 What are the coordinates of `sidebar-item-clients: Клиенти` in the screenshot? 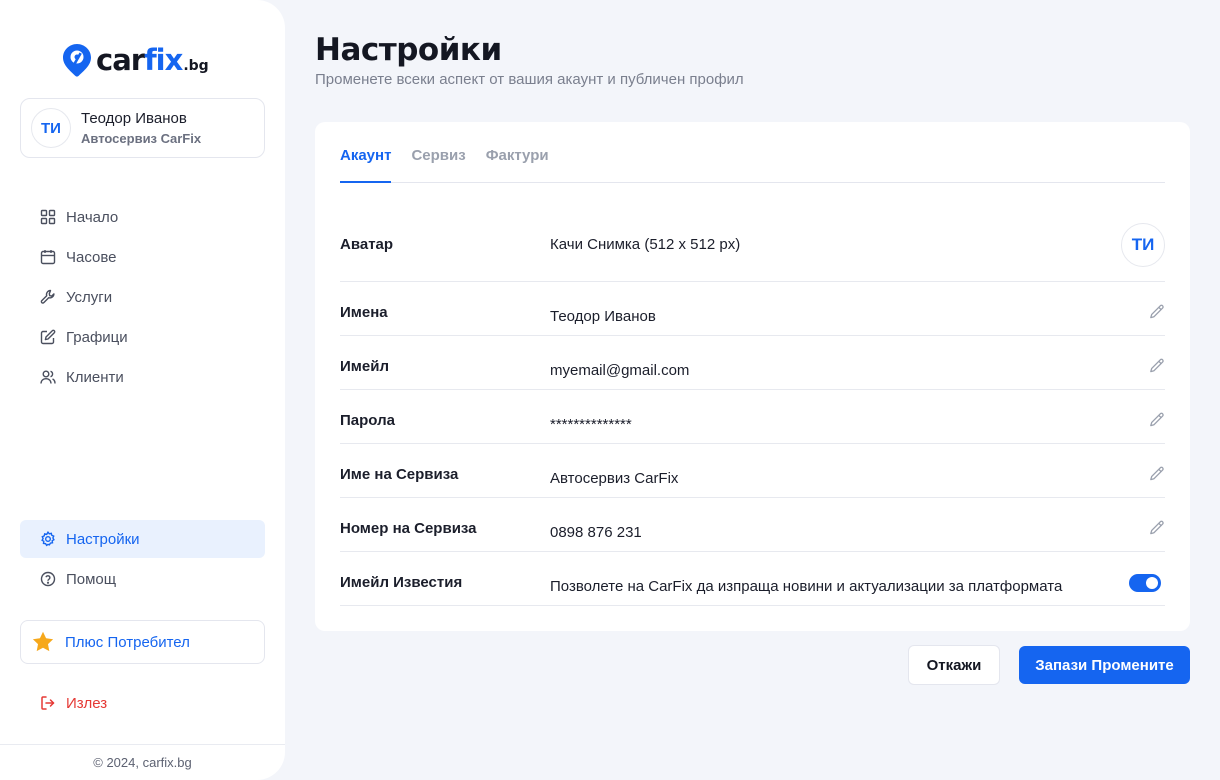 It's located at (142, 377).